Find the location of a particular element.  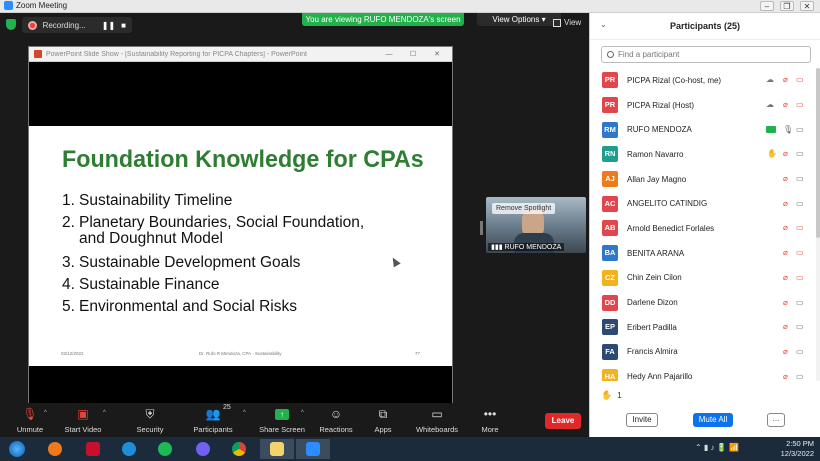

file-explorer-icon is located at coordinates (277, 449).